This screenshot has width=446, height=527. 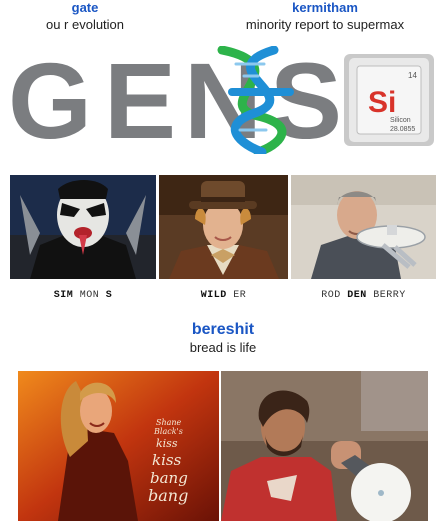 What do you see at coordinates (50, 100) in the screenshot?
I see `logo-letter-g: G` at bounding box center [50, 100].